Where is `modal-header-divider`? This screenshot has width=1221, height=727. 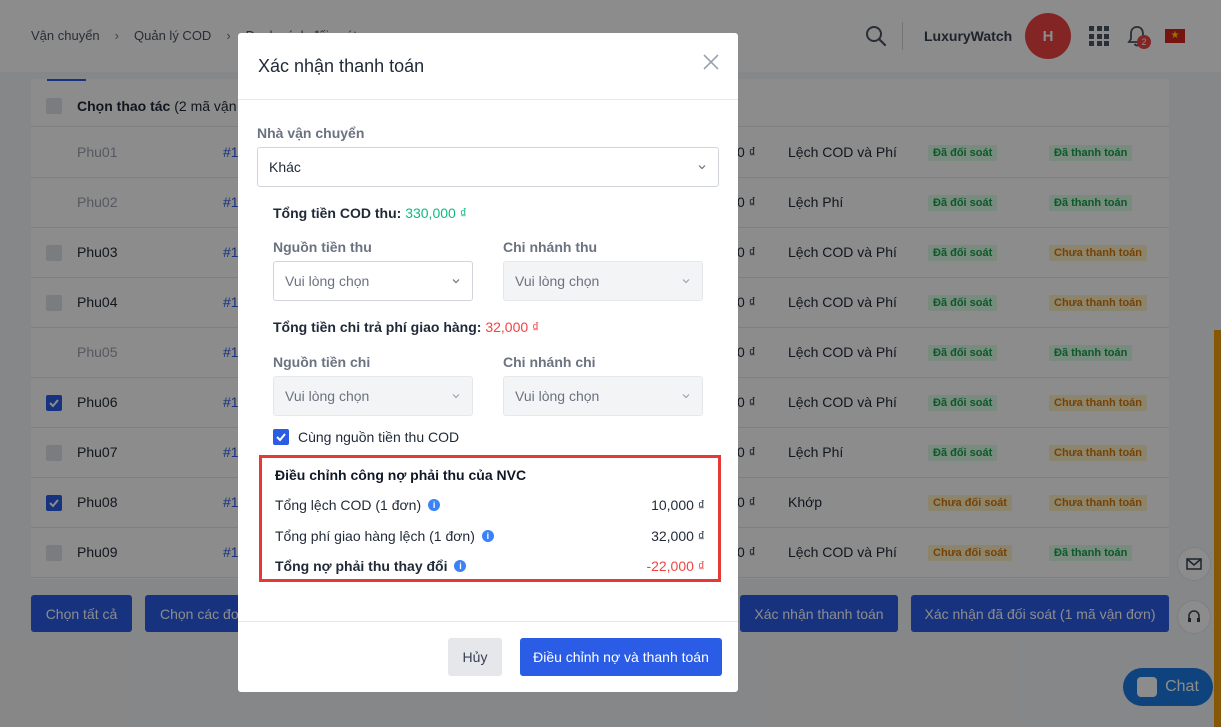
modal-header-divider is located at coordinates (488, 99).